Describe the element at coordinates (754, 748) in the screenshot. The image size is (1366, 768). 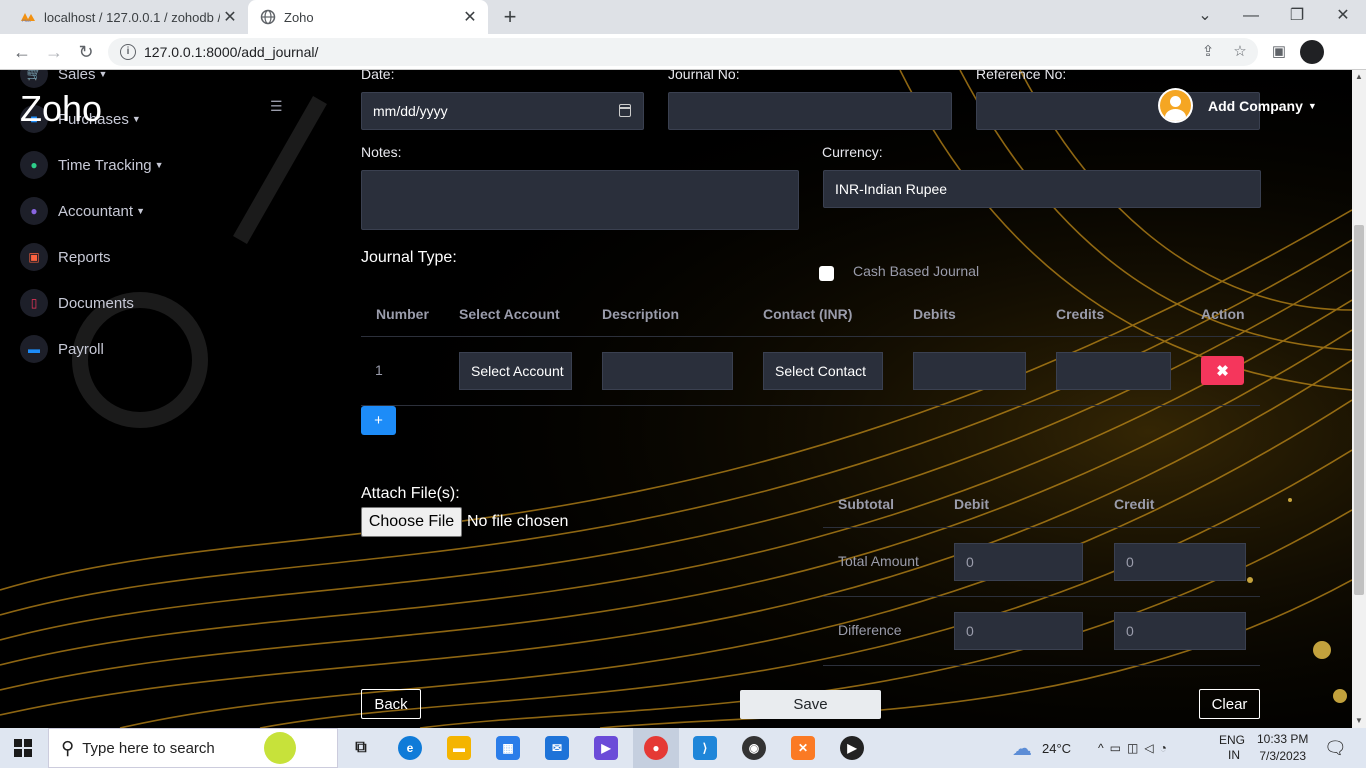
I see `obs-icon: ◉` at that location.